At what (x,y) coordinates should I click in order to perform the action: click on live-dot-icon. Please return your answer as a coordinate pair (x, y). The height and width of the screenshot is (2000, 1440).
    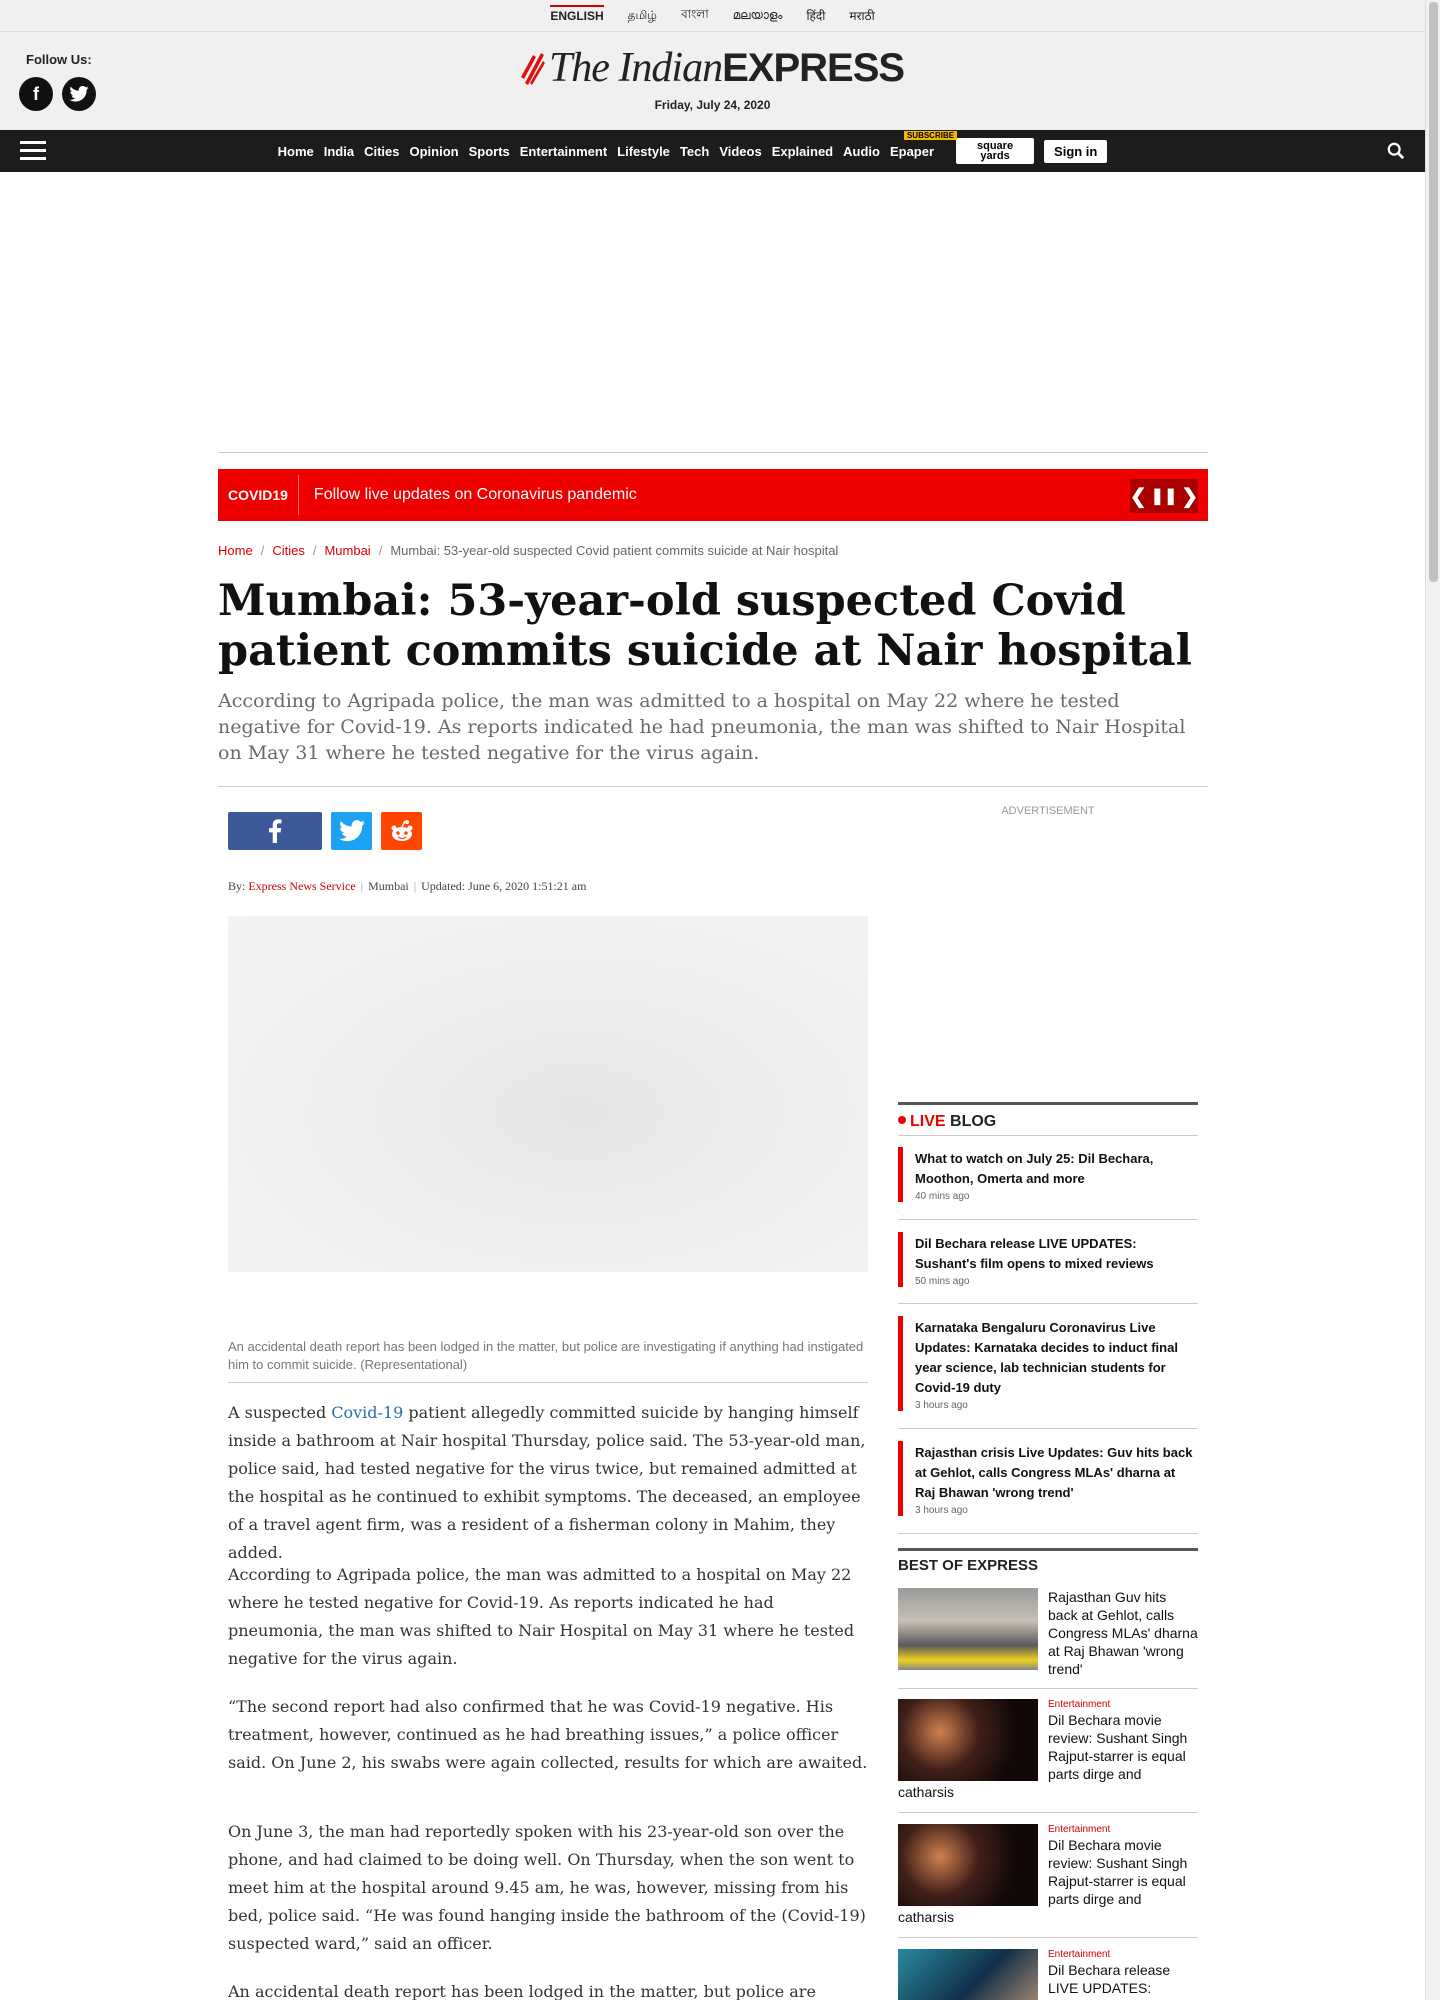
    Looking at the image, I should click on (902, 1120).